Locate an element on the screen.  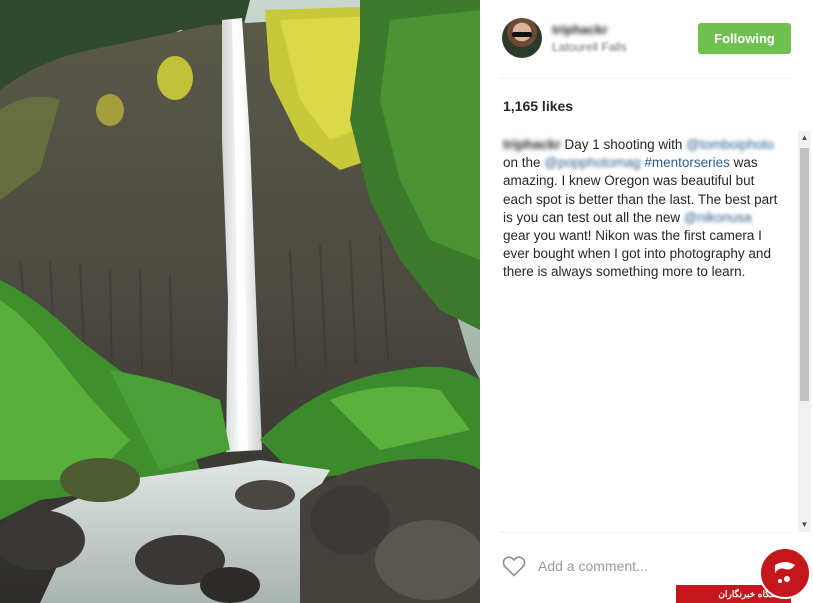
caption-text-part: on the is located at coordinates (524, 163).